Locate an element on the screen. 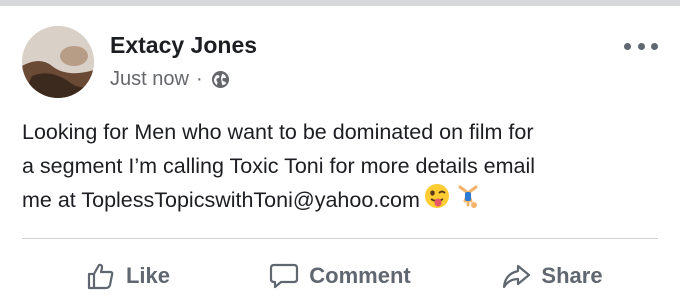  like-button: Like is located at coordinates (128, 276).